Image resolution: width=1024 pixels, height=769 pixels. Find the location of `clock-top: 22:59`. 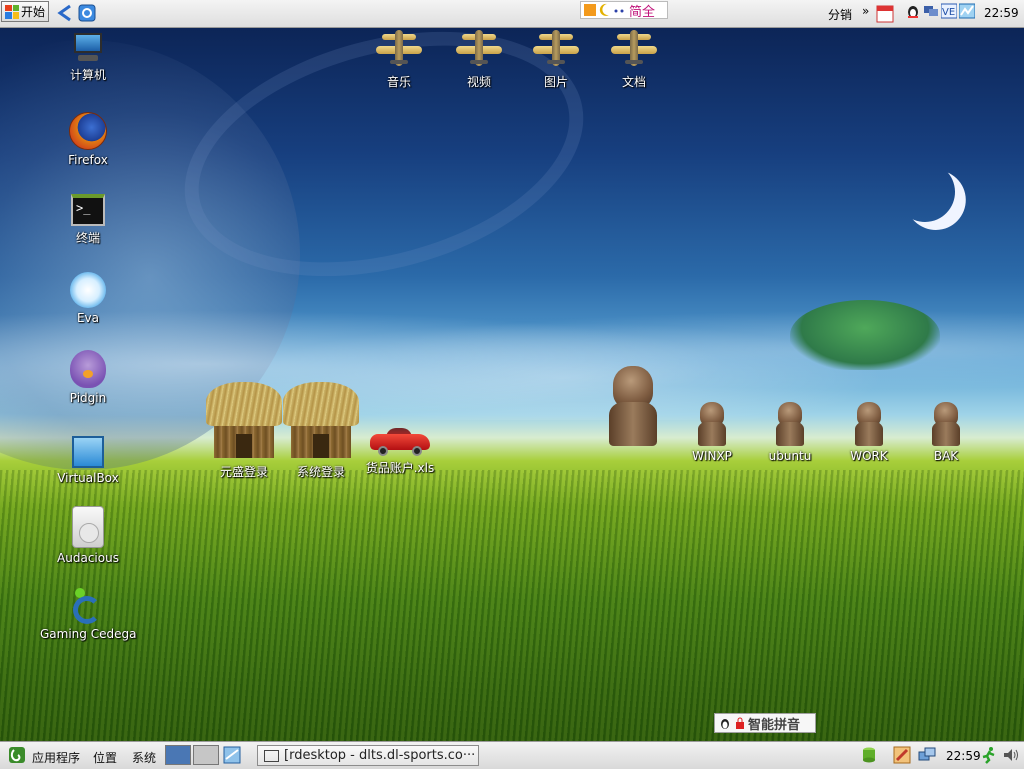

clock-top: 22:59 is located at coordinates (1001, 13).